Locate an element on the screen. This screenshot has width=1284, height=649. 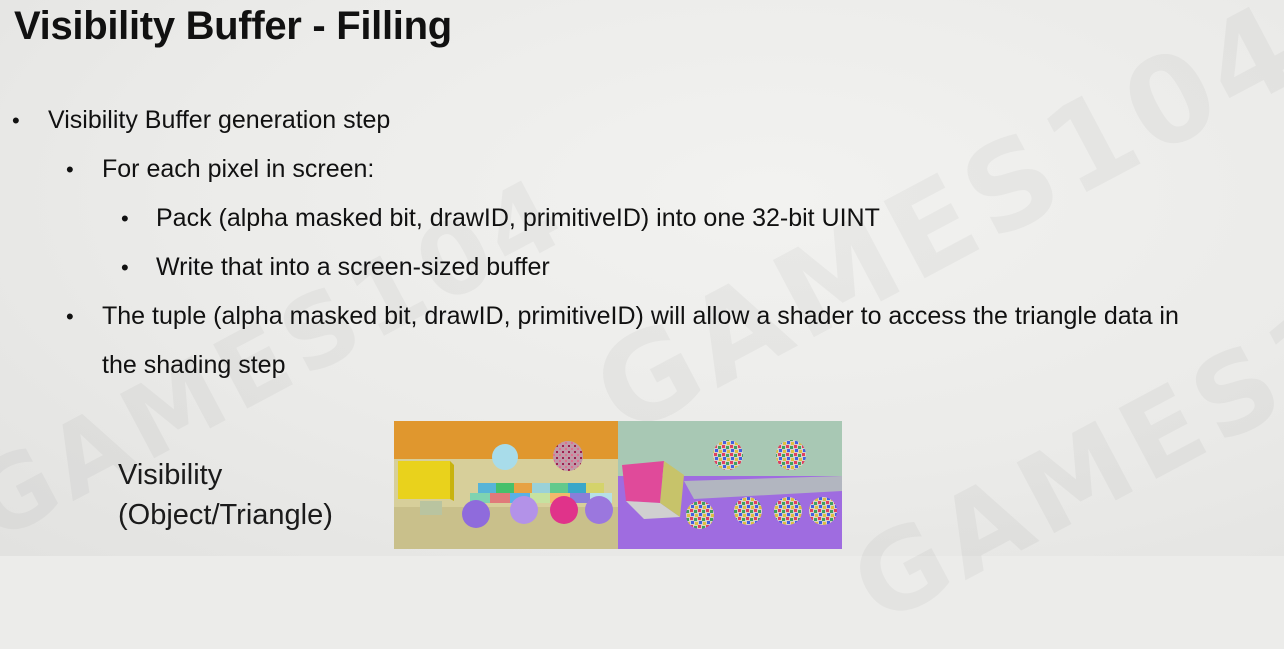
bullet-item: • Write that into a screen-sized buffer is located at coordinates (642, 267).